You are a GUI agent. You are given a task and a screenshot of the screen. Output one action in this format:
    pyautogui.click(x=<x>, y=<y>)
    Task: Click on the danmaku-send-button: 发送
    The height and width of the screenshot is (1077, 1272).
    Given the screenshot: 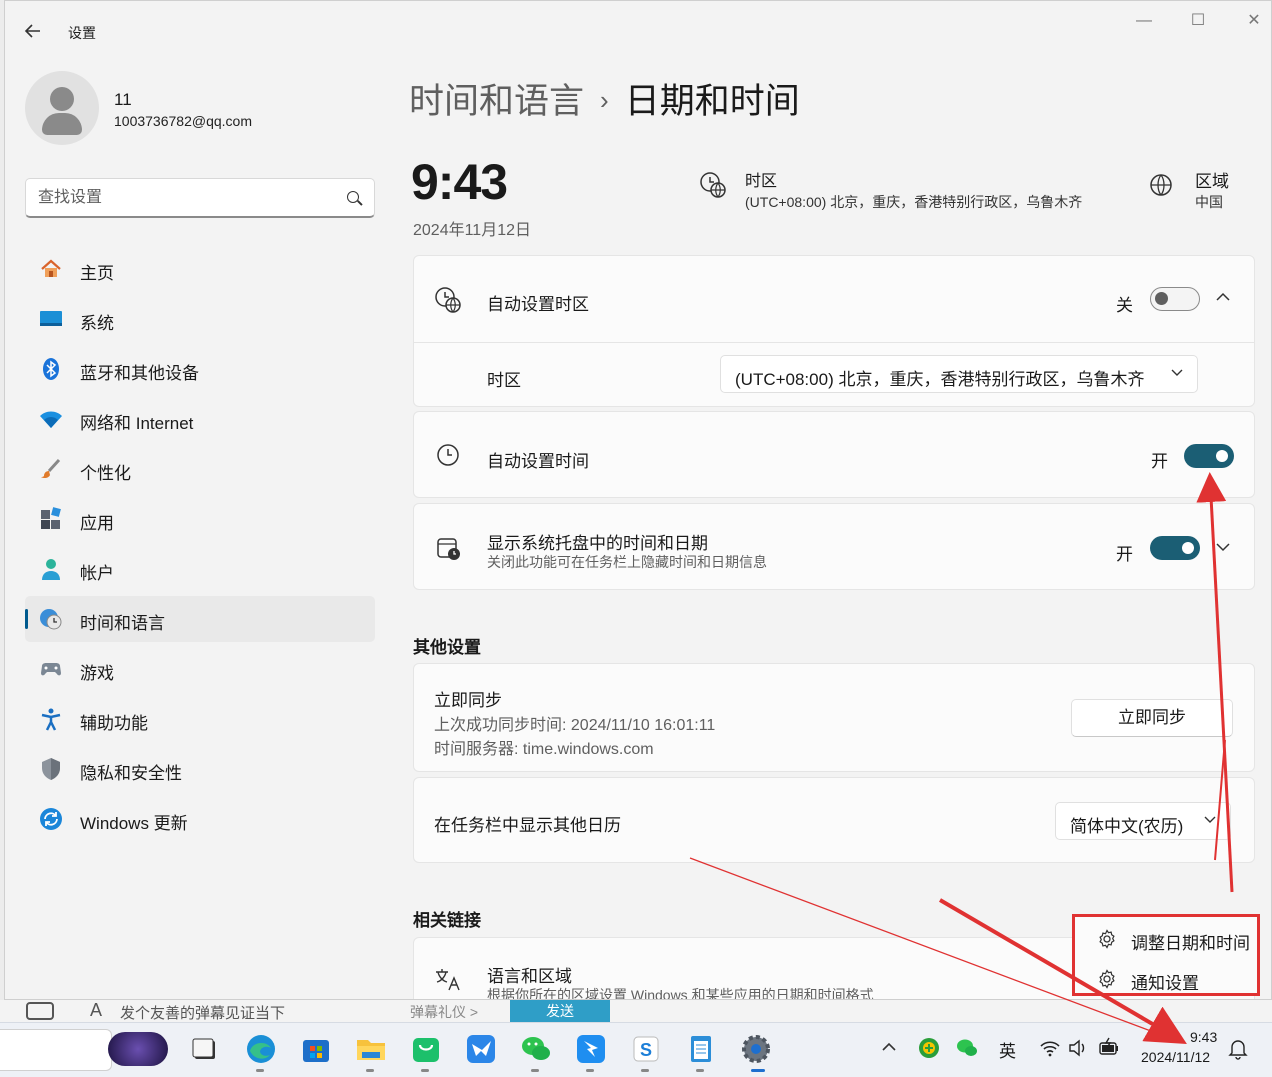 What is the action you would take?
    pyautogui.click(x=560, y=1011)
    